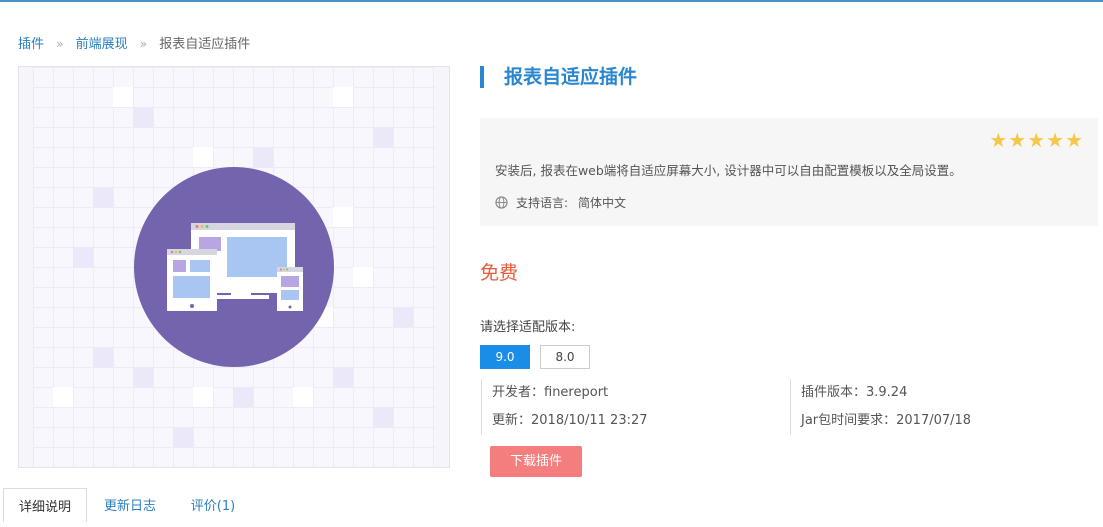 This screenshot has height=527, width=1103. I want to click on plugin-version: 插件版本：3.9.24, so click(854, 392).